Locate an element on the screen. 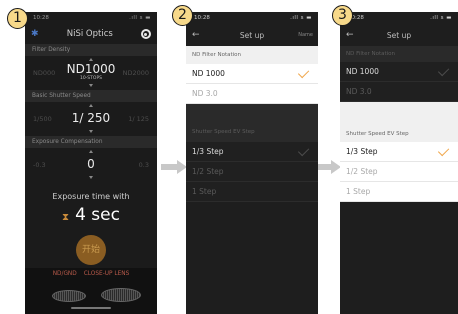  step-badge-1: 1 is located at coordinates (17, 18).